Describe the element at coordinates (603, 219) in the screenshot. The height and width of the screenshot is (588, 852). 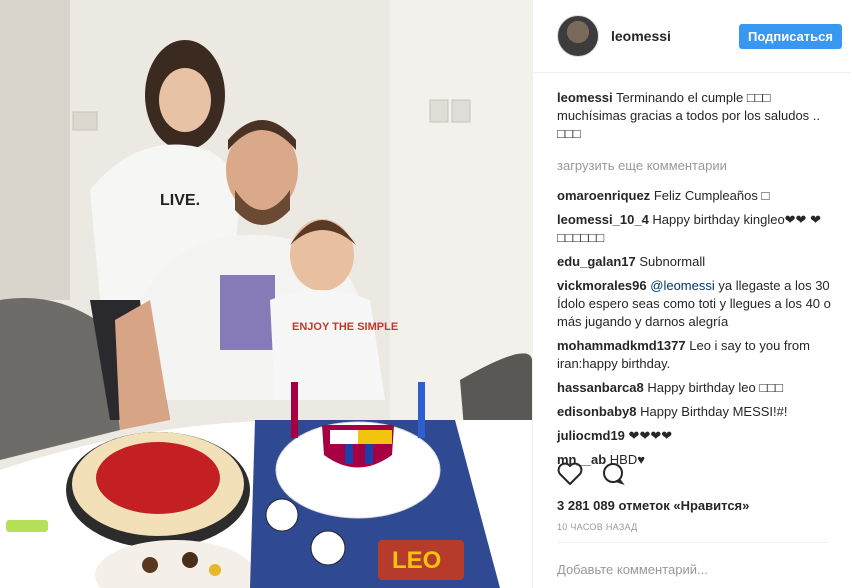
I see `comment-username: leomessi_10_4` at that location.